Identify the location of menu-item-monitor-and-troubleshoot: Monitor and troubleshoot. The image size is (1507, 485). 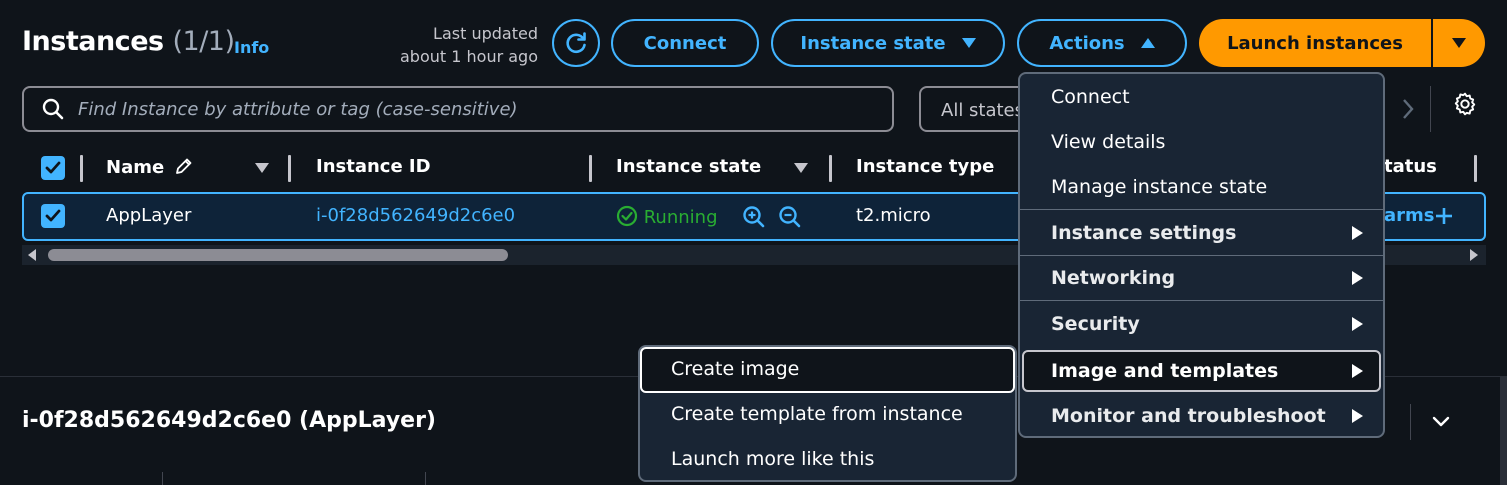
(1201, 416).